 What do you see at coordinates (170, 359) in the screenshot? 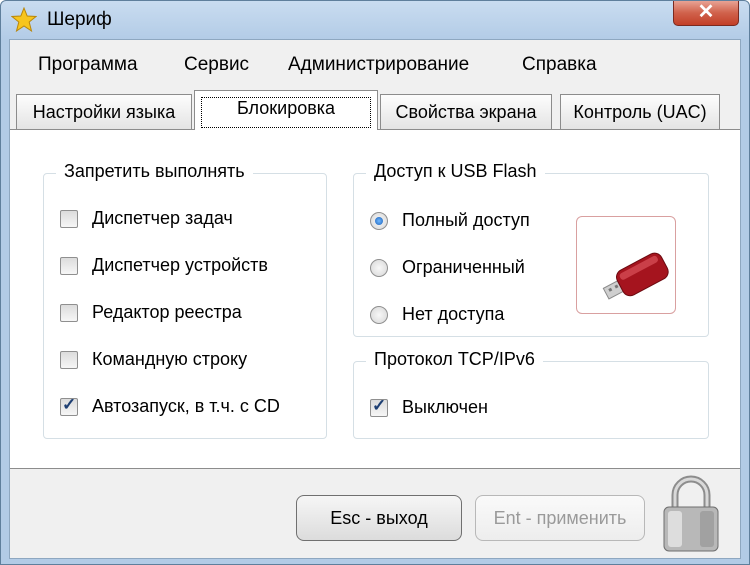
I see `checkbox-label: Командную строку` at bounding box center [170, 359].